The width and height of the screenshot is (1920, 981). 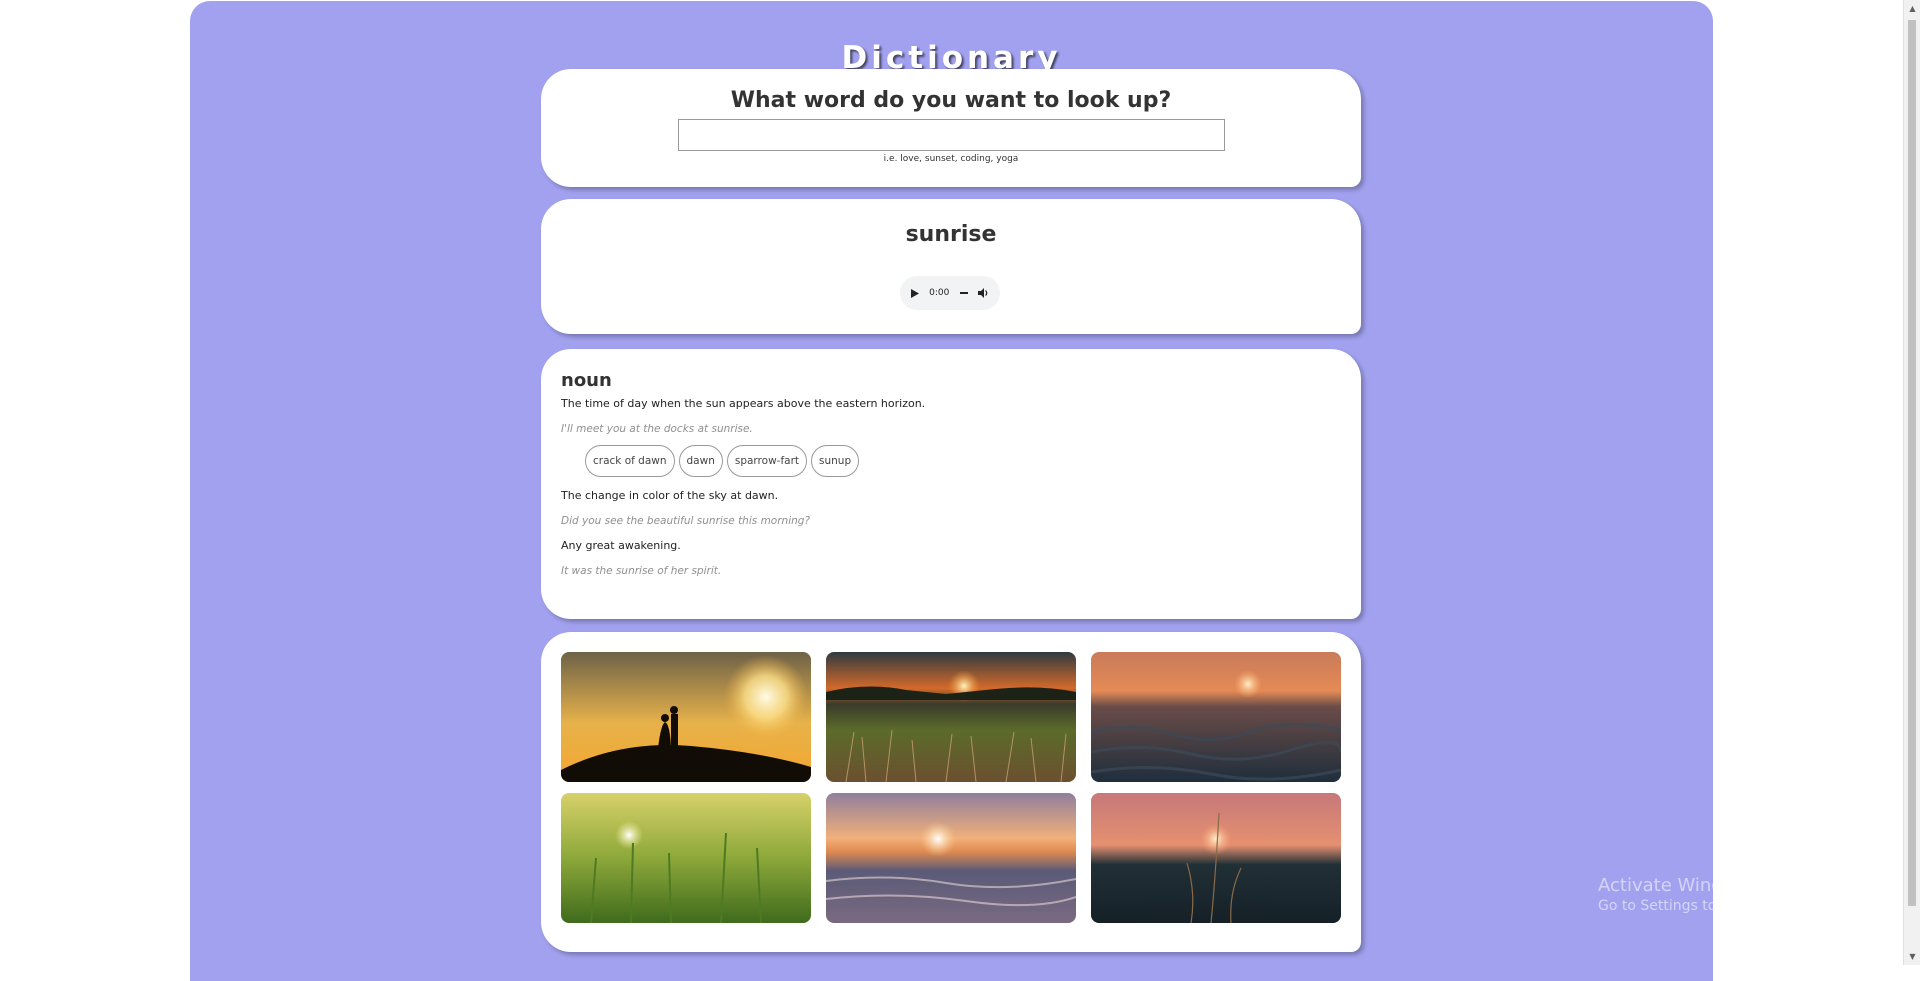 I want to click on definition-example: I'll meet you at the docks at sunrise., so click(x=657, y=429).